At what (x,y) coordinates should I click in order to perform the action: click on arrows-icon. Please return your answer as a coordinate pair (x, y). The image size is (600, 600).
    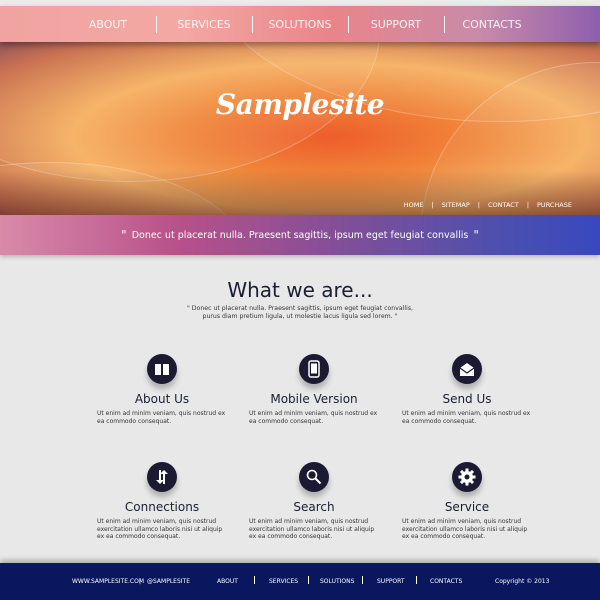
    Looking at the image, I should click on (162, 477).